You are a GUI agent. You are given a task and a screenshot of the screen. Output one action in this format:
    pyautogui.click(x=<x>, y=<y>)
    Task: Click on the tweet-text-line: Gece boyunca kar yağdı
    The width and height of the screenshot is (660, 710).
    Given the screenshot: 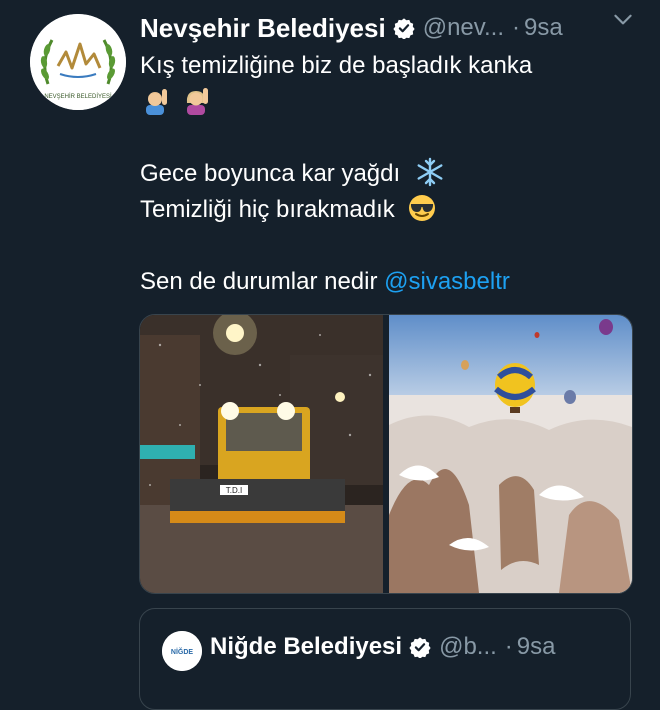 What is the action you would take?
    pyautogui.click(x=270, y=173)
    